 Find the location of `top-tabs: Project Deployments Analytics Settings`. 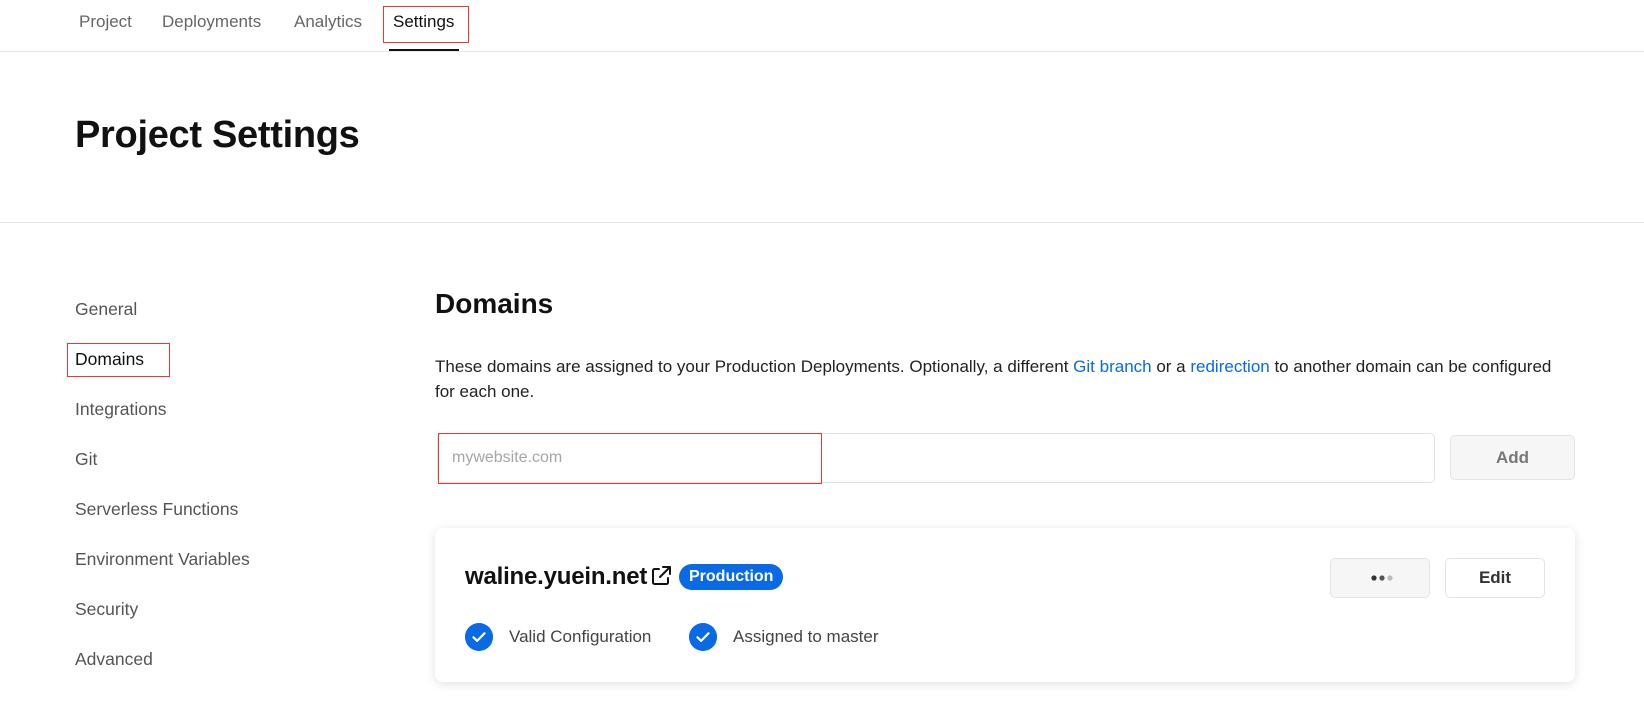

top-tabs: Project Deployments Analytics Settings is located at coordinates (822, 26).